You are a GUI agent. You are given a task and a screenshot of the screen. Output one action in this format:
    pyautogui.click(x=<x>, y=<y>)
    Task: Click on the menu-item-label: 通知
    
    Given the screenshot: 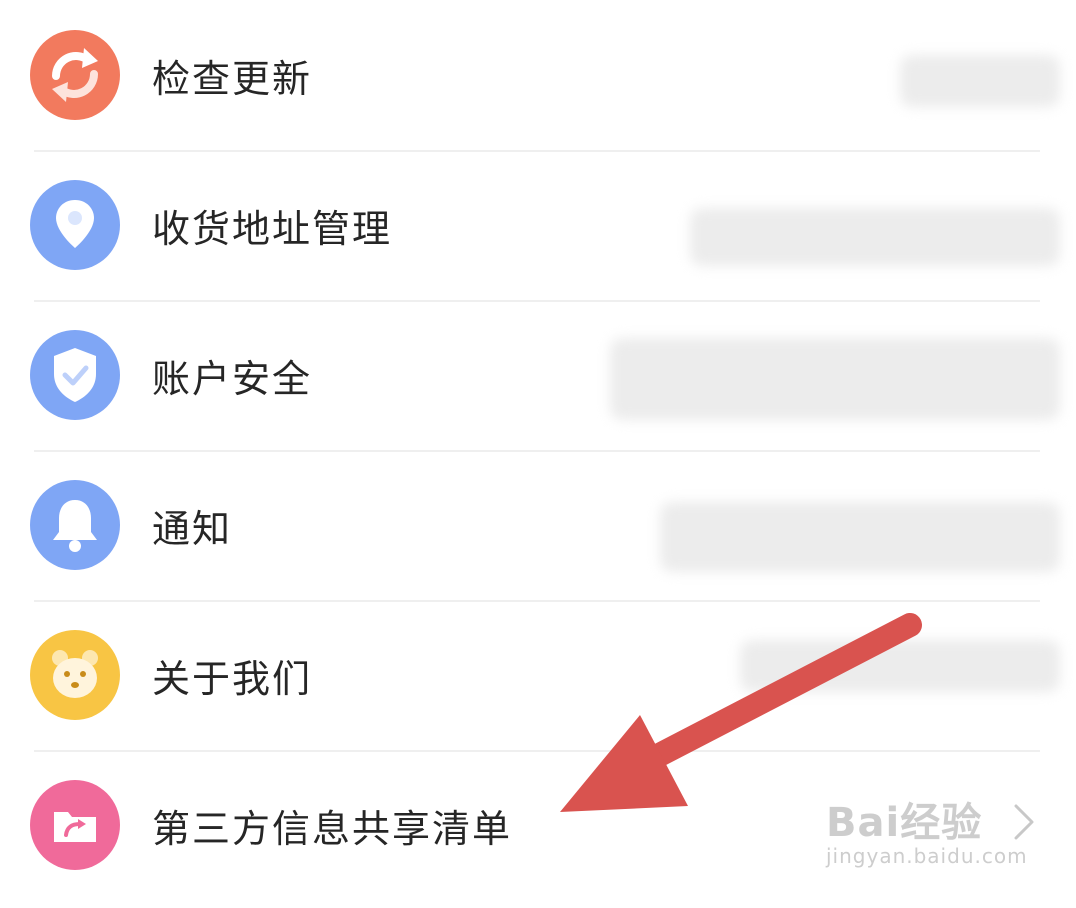 What is the action you would take?
    pyautogui.click(x=192, y=529)
    